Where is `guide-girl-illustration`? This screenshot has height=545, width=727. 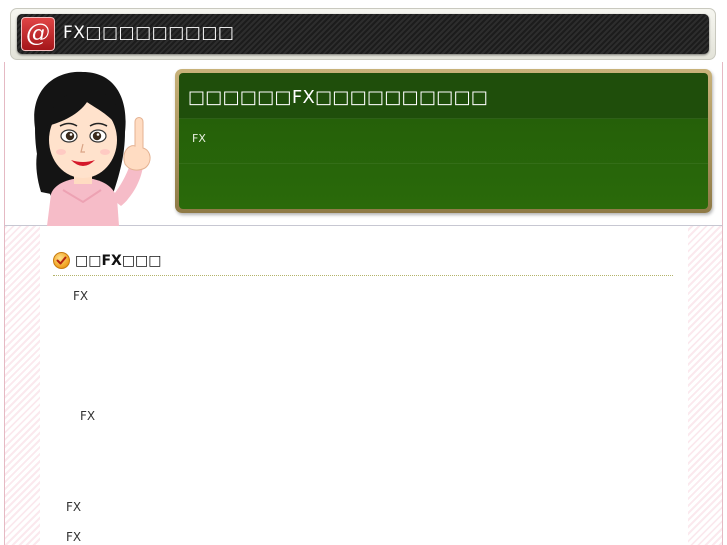
guide-girl-illustration is located at coordinates (92, 148).